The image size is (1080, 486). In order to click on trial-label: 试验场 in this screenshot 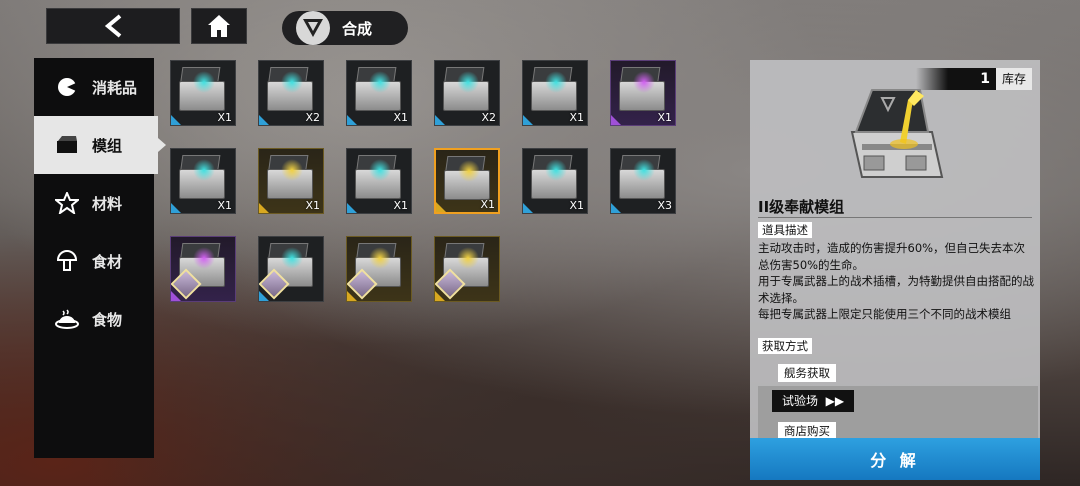, I will do `click(800, 401)`.